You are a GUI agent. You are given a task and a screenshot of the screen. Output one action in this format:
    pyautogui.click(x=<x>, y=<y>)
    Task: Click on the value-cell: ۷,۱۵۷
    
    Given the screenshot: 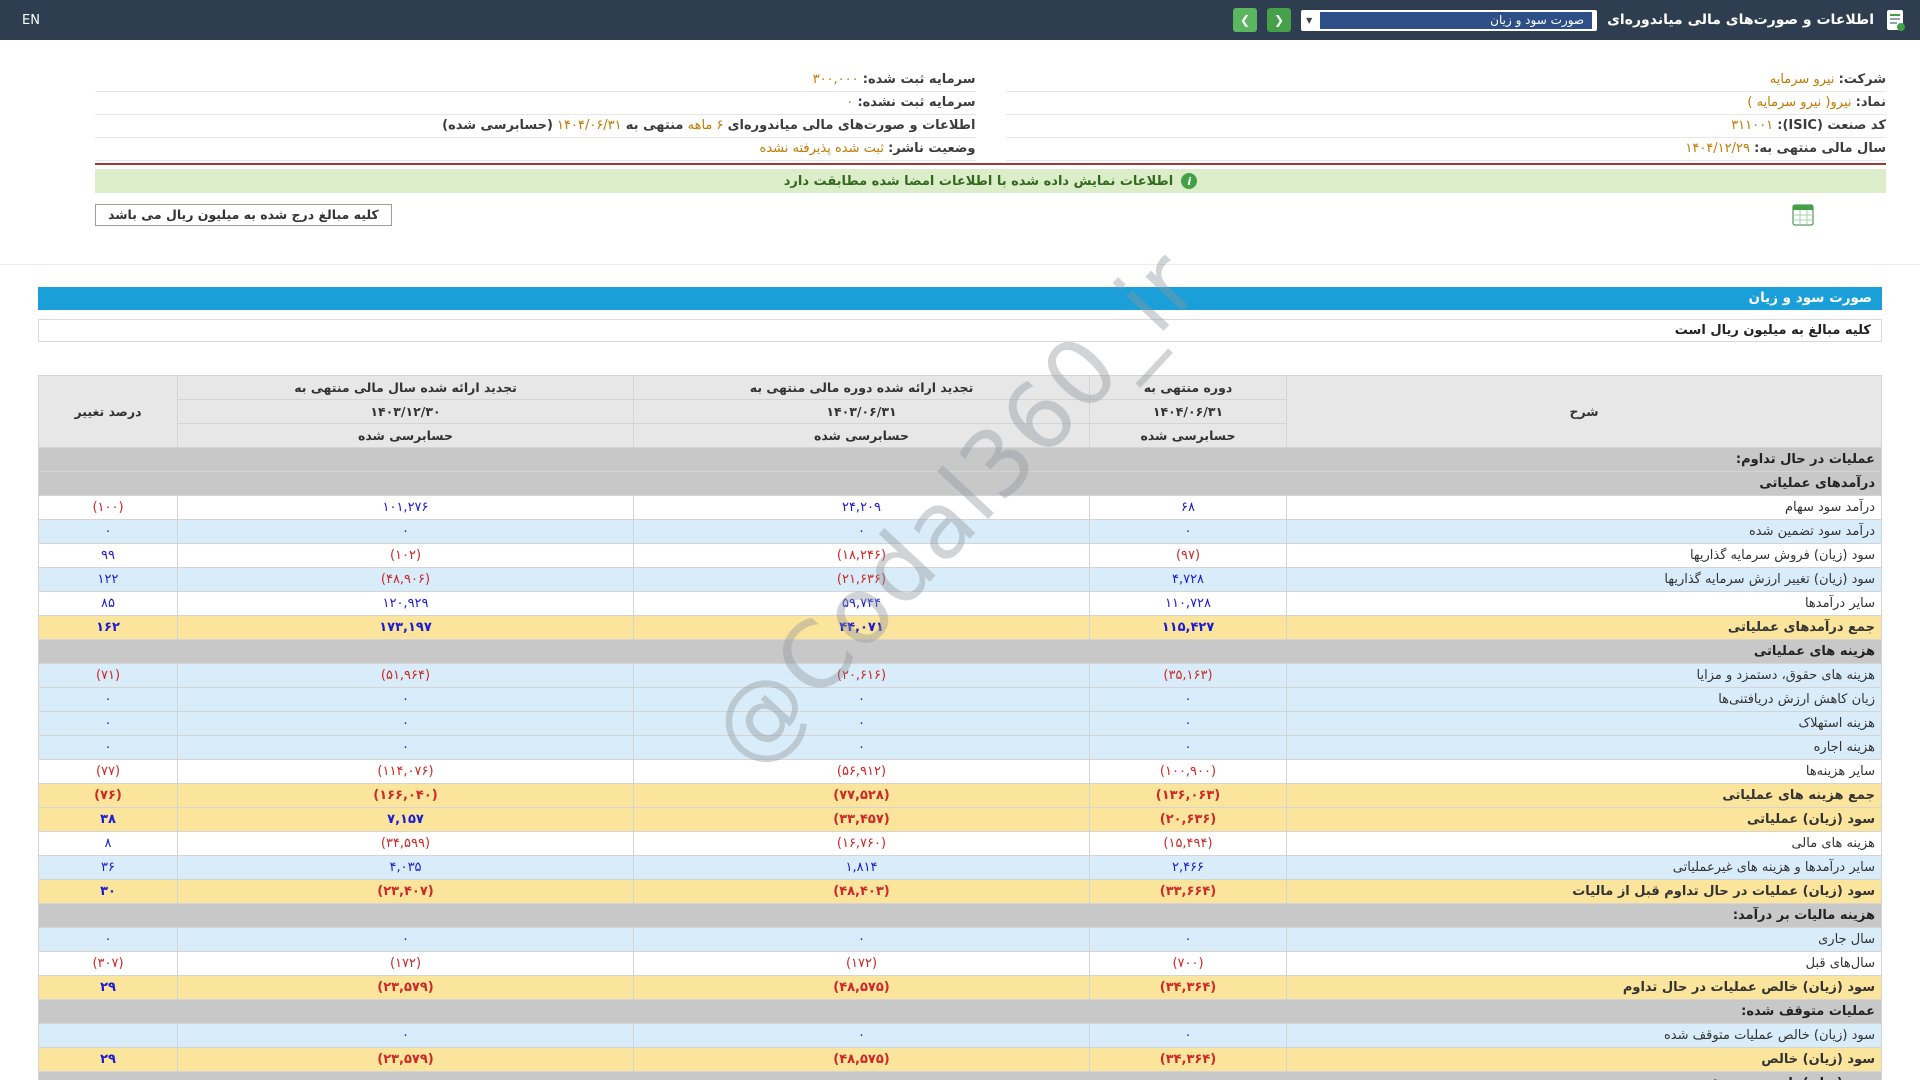 What is the action you would take?
    pyautogui.click(x=405, y=819)
    